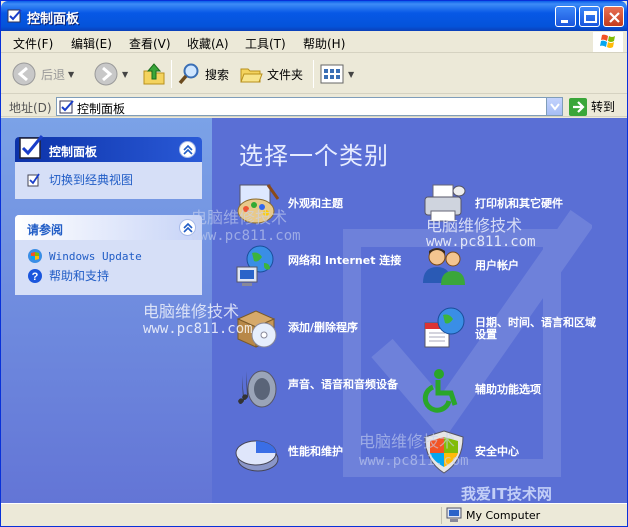 Image resolution: width=628 pixels, height=527 pixels. I want to click on category-sound-audio: 声音、语音和音频设备, so click(326, 390).